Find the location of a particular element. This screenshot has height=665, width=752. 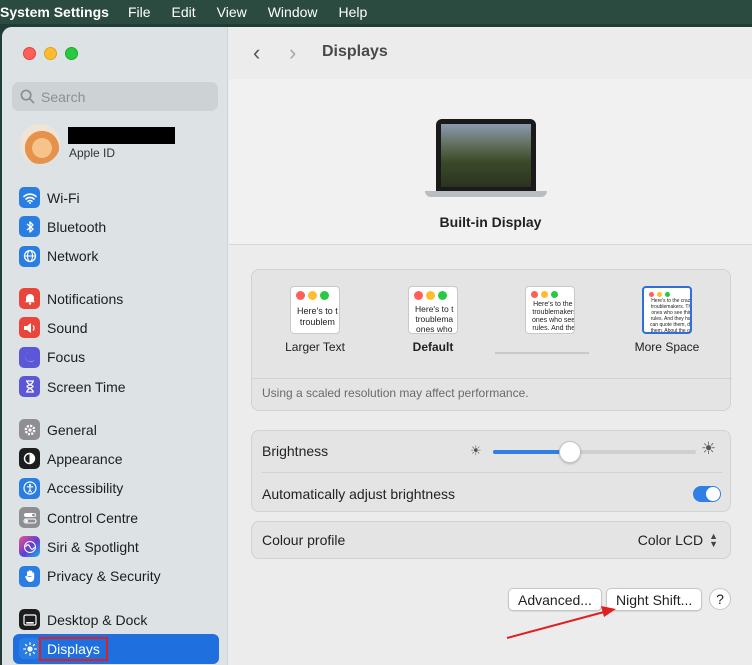

sidebar-item-control-centre: Control Centre is located at coordinates (116, 517).